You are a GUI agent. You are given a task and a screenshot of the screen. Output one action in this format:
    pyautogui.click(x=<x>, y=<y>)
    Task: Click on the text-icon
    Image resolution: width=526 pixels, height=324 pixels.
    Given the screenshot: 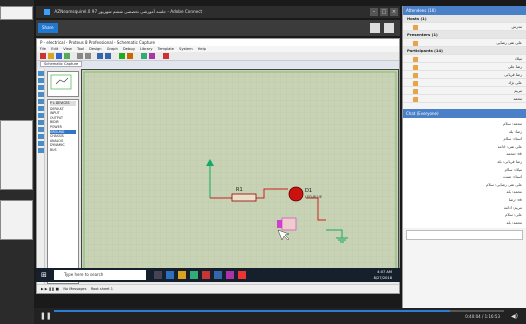 What is the action you would take?
    pyautogui.click(x=41, y=101)
    